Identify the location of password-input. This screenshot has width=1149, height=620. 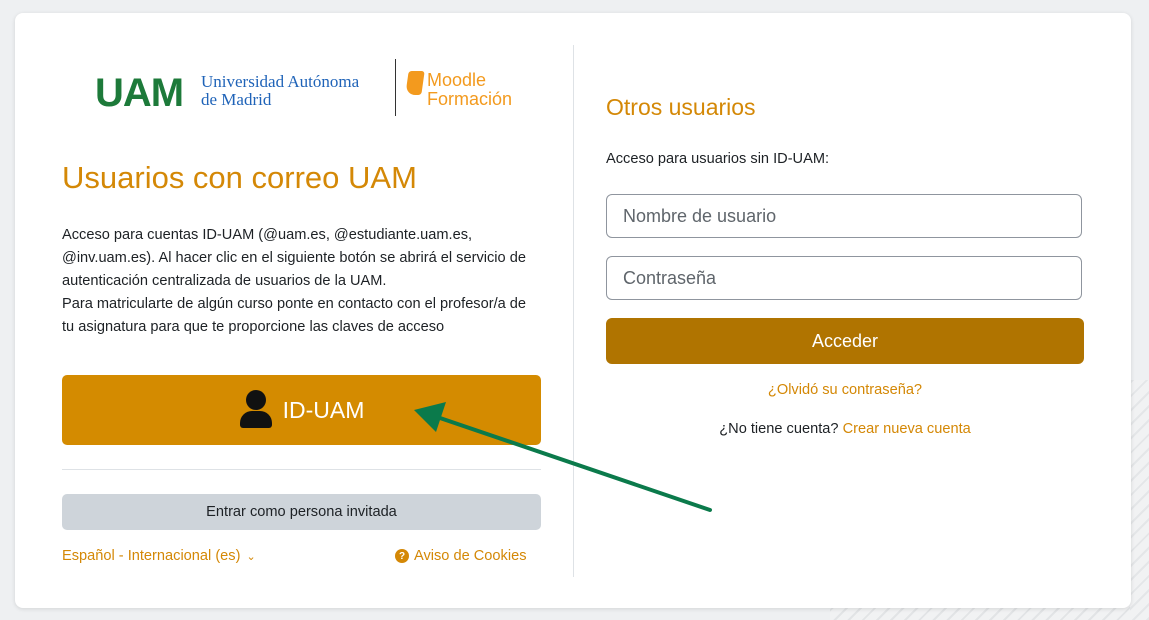
(844, 278).